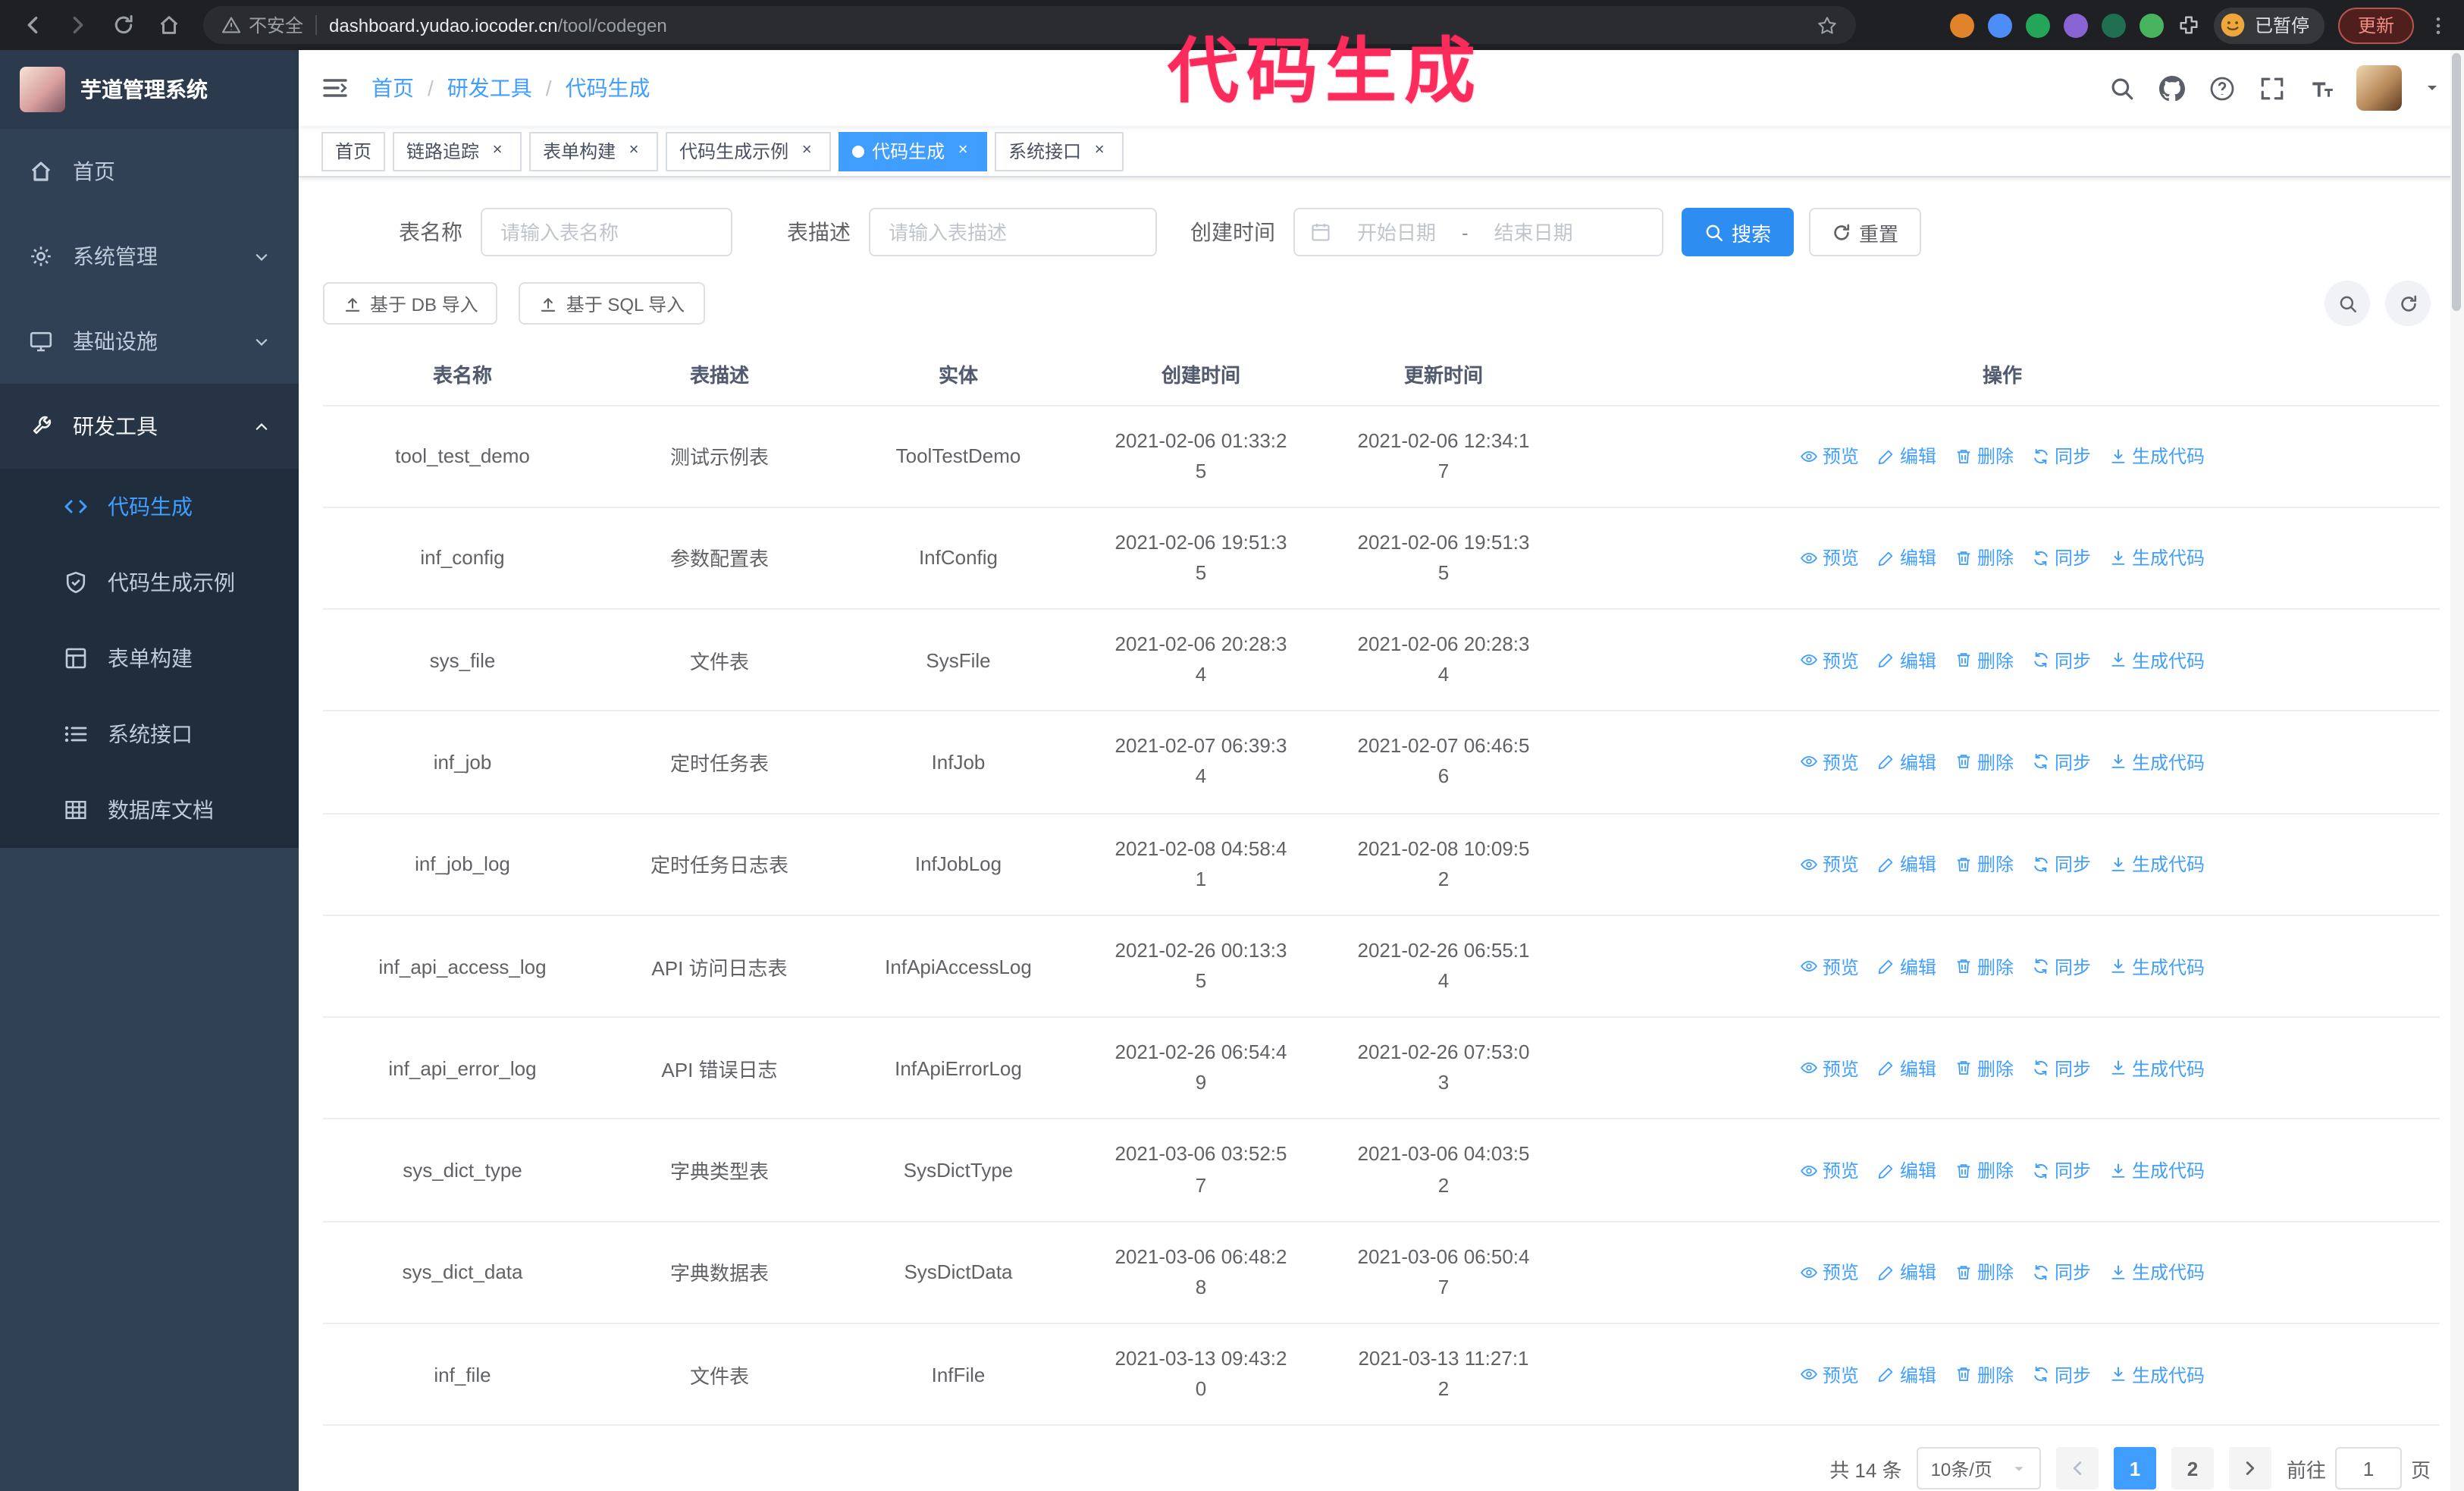 Image resolution: width=2464 pixels, height=1491 pixels. What do you see at coordinates (2408, 303) in the screenshot?
I see `refresh-table-button` at bounding box center [2408, 303].